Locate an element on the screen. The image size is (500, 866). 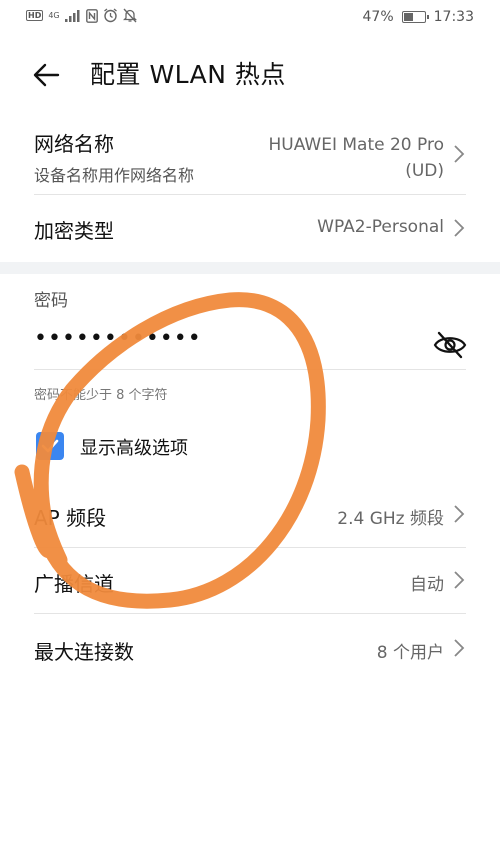
ap-band-row: AP 频段 2.4 GHz 频段 is located at coordinates (250, 514).